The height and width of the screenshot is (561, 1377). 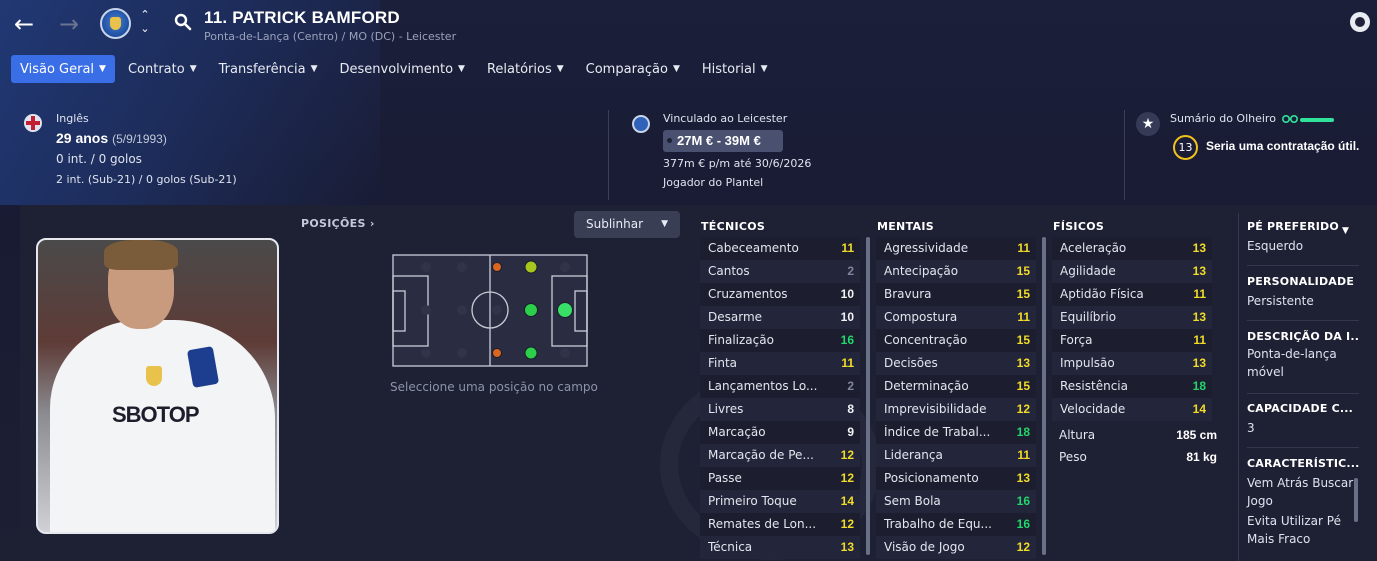 I want to click on attribute-value: 9, so click(x=850, y=432).